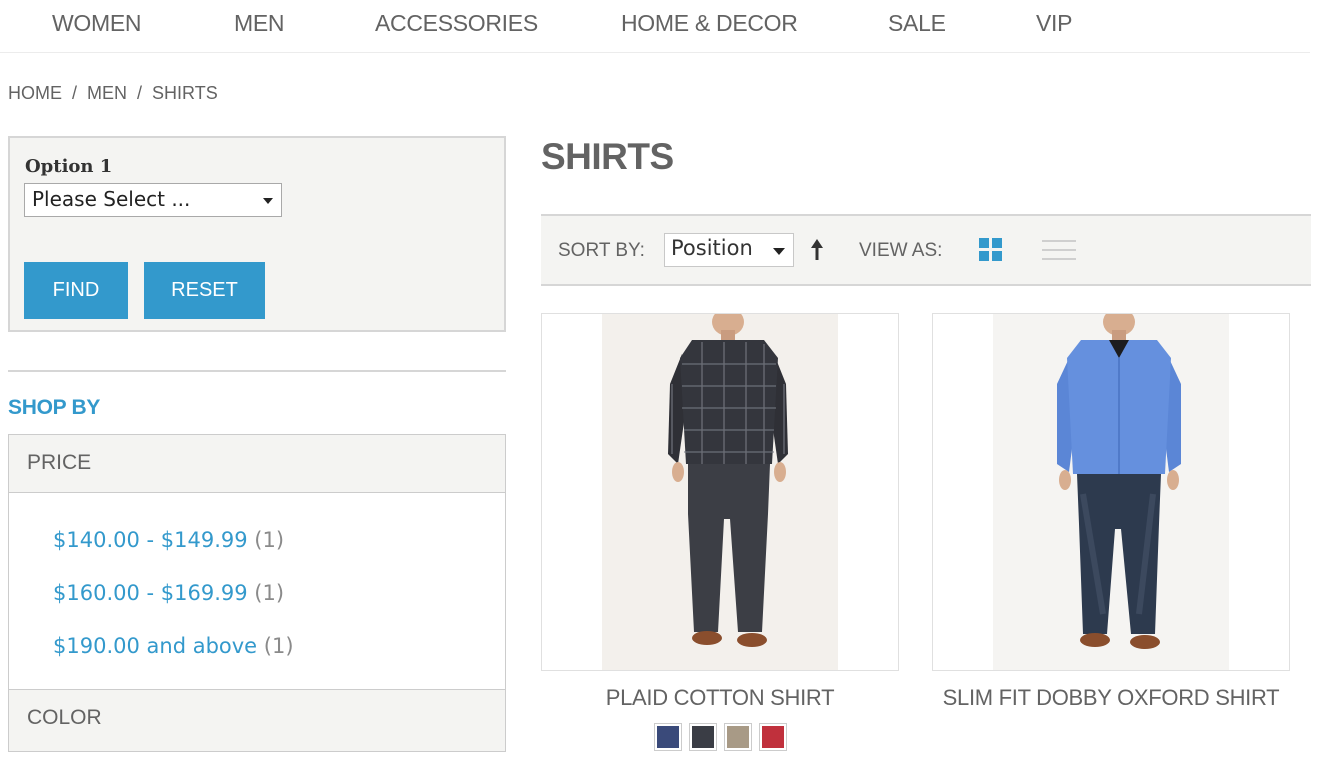 The width and height of the screenshot is (1319, 775). What do you see at coordinates (1054, 23) in the screenshot?
I see `nav-item-vip: VIP` at bounding box center [1054, 23].